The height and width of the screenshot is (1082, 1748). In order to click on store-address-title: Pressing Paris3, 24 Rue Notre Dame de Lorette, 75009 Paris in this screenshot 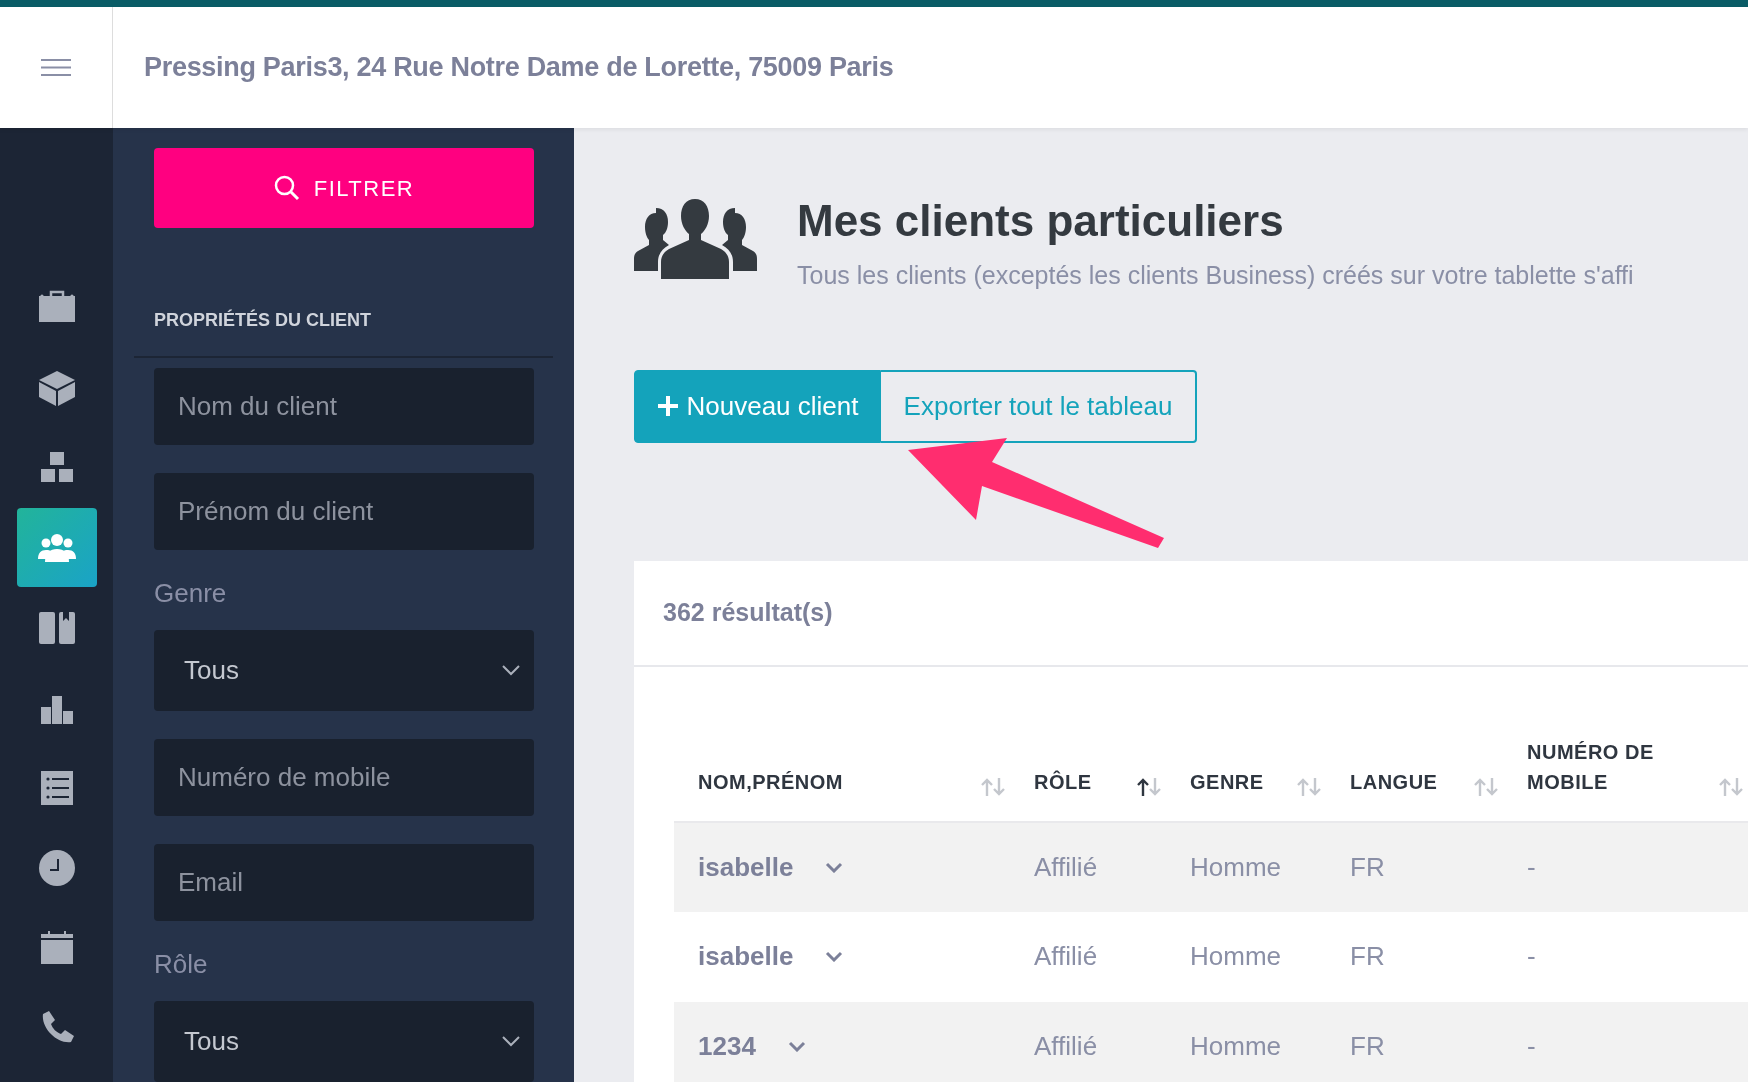, I will do `click(518, 68)`.